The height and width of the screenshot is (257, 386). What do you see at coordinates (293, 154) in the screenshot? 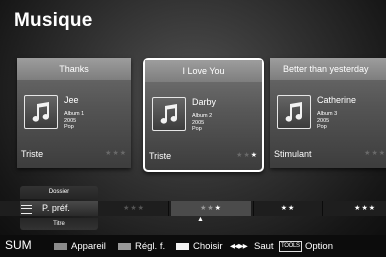
I see `track-mood: Stimulant` at bounding box center [293, 154].